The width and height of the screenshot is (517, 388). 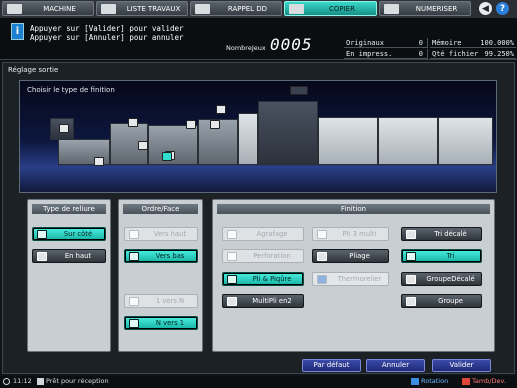 I want to click on clock-icon, so click(x=6, y=381).